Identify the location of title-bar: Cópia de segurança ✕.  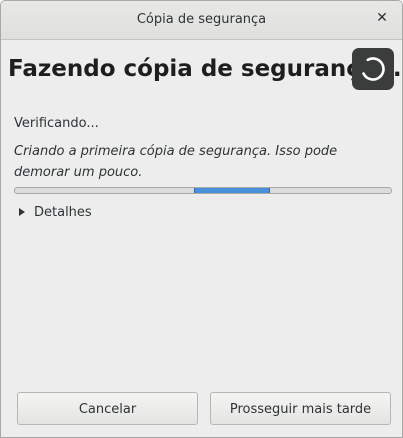
(201, 20).